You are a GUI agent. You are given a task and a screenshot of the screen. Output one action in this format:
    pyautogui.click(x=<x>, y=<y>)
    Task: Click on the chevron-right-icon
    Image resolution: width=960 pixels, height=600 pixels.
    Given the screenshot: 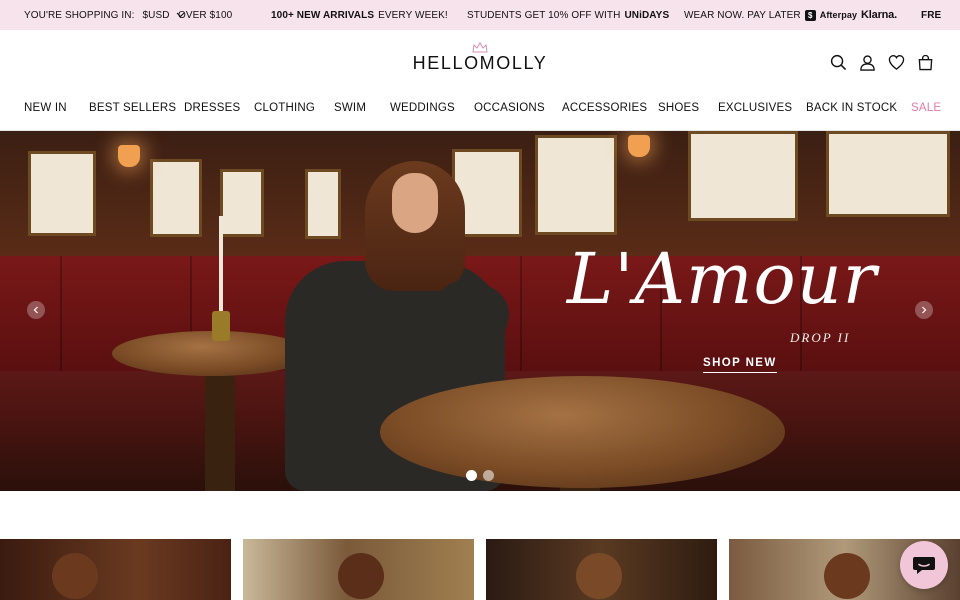 What is the action you would take?
    pyautogui.click(x=924, y=310)
    